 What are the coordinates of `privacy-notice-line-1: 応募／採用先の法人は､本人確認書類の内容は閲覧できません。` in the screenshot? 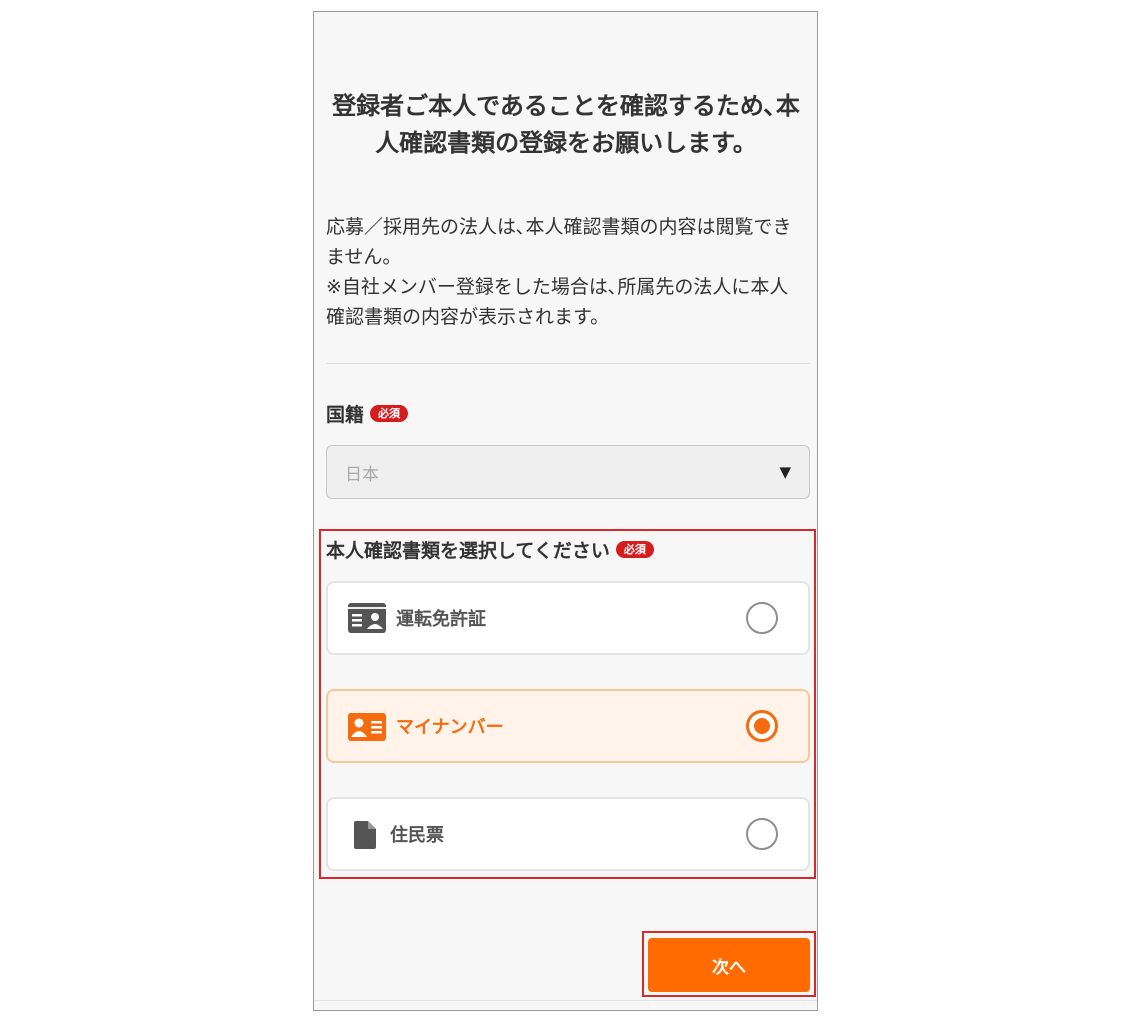 It's located at (559, 242).